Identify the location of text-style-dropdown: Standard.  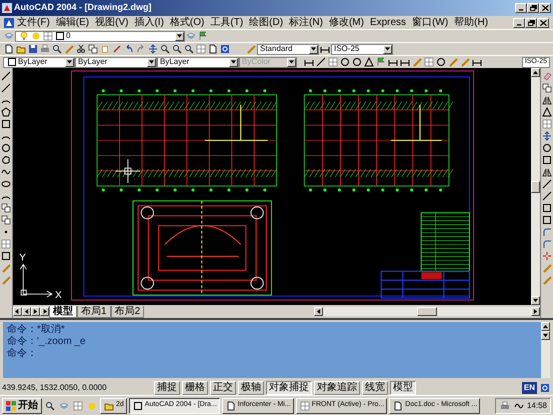
(288, 49).